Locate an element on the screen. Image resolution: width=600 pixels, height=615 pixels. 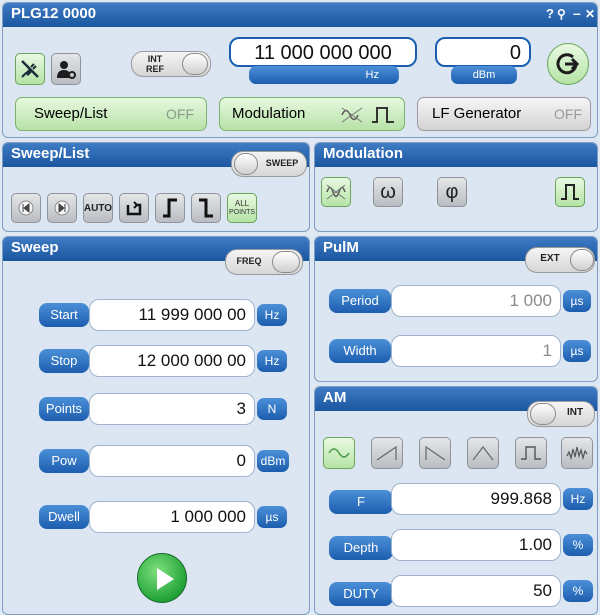
sweep-list-toggle: SWEEP is located at coordinates (269, 164).